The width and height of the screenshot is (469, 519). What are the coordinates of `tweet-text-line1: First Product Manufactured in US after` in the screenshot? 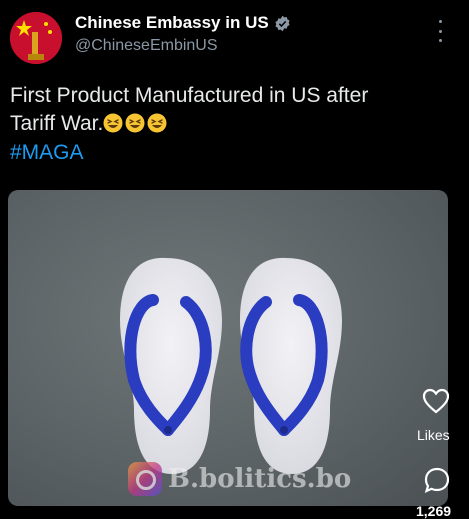 It's located at (189, 95).